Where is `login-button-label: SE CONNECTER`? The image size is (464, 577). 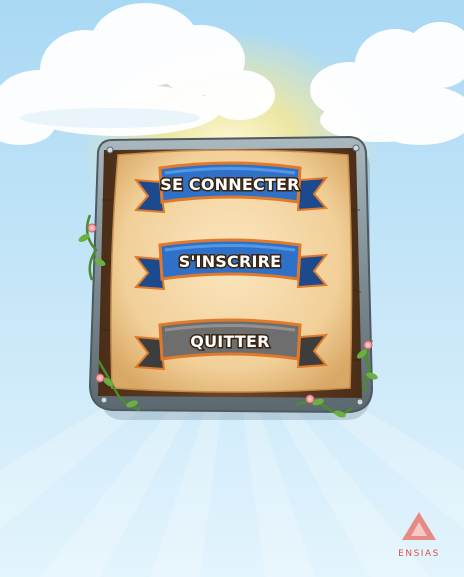
login-button-label: SE CONNECTER is located at coordinates (229, 184).